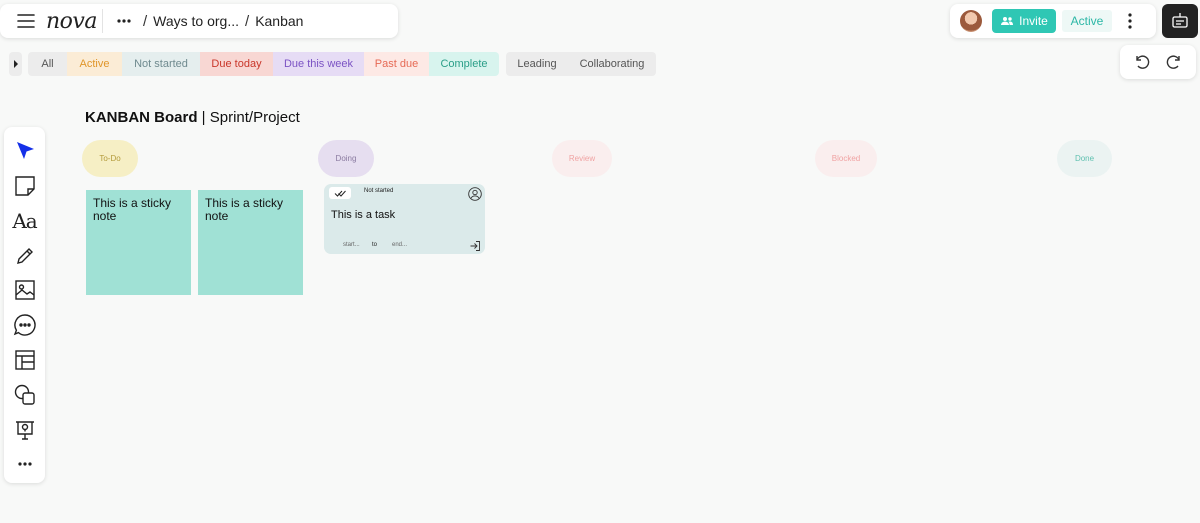 This screenshot has height=523, width=1200. Describe the element at coordinates (1084, 158) in the screenshot. I see `column-header-done: Done` at that location.